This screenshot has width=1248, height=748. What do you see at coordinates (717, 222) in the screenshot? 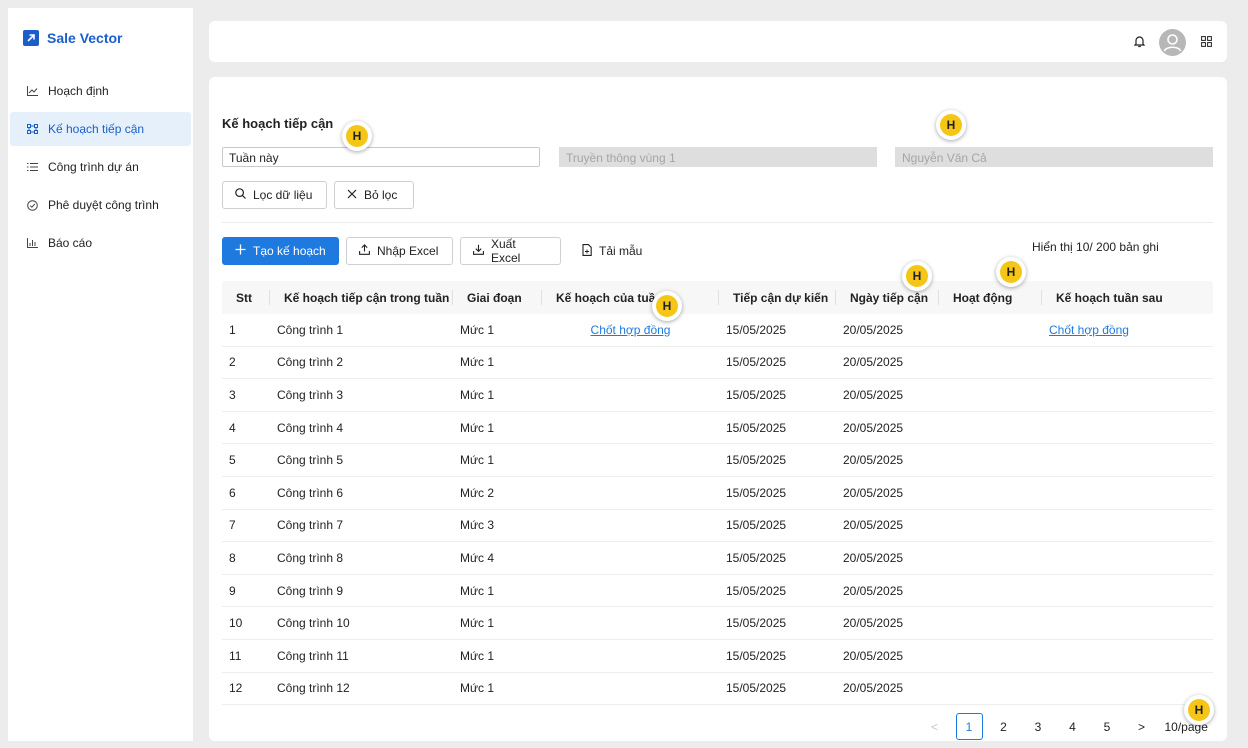
I see `divider` at bounding box center [717, 222].